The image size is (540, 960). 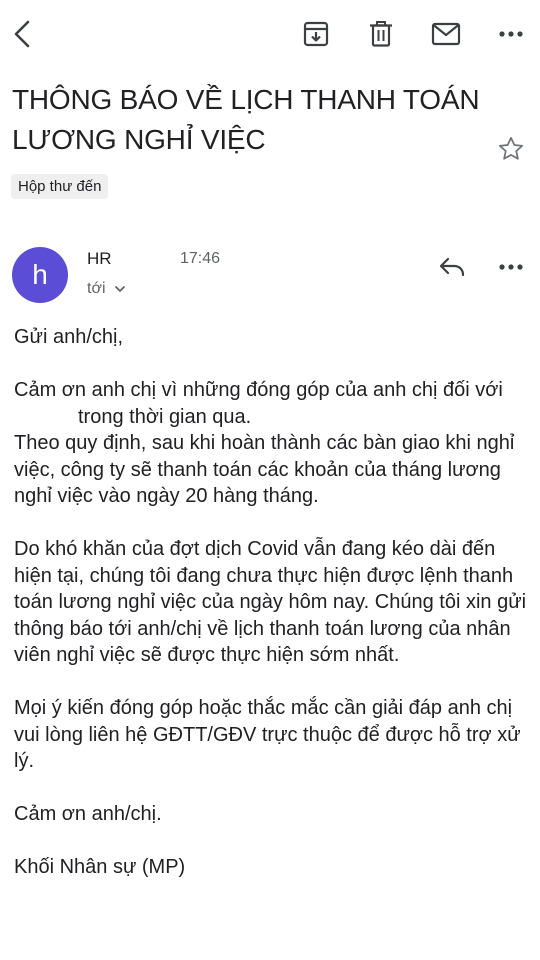 I want to click on mark-unread-button, so click(x=446, y=34).